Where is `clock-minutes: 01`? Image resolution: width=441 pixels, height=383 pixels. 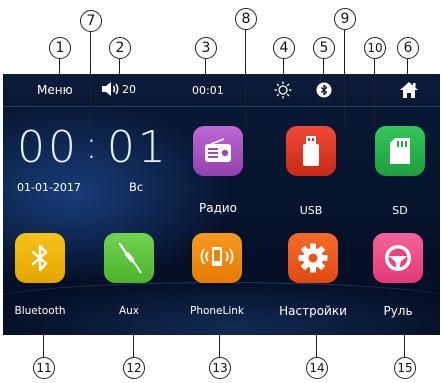 clock-minutes: 01 is located at coordinates (137, 147).